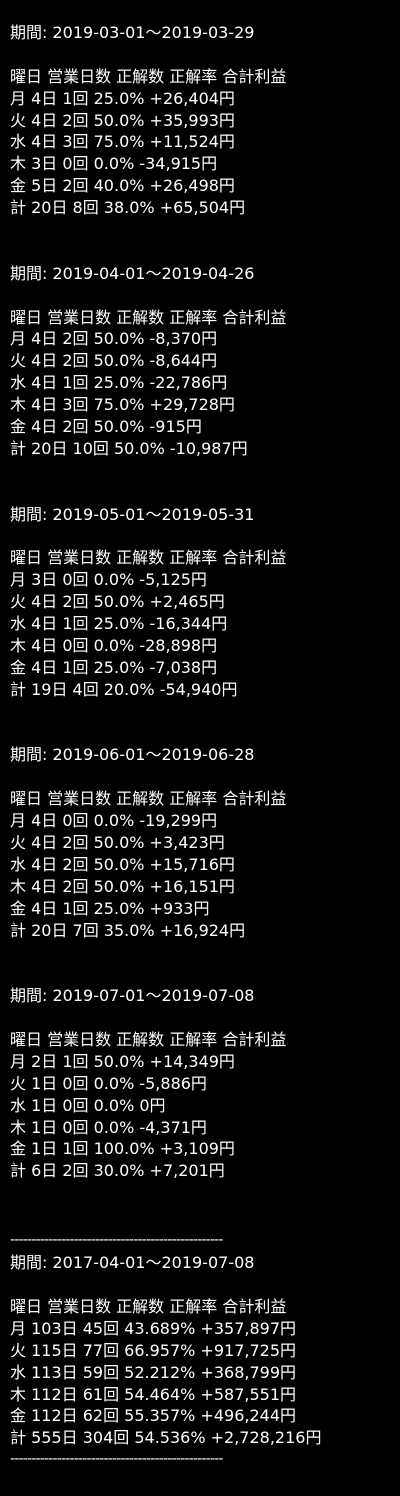 The height and width of the screenshot is (1496, 400). Describe the element at coordinates (122, 186) in the screenshot. I see `table-row-friday: 金 5日 2回 40.0% +26,498円` at that location.